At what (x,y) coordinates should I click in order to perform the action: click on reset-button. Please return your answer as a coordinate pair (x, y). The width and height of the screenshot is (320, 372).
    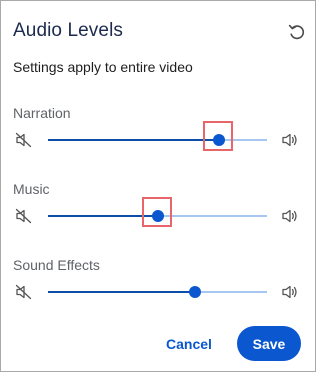
    Looking at the image, I should click on (297, 32).